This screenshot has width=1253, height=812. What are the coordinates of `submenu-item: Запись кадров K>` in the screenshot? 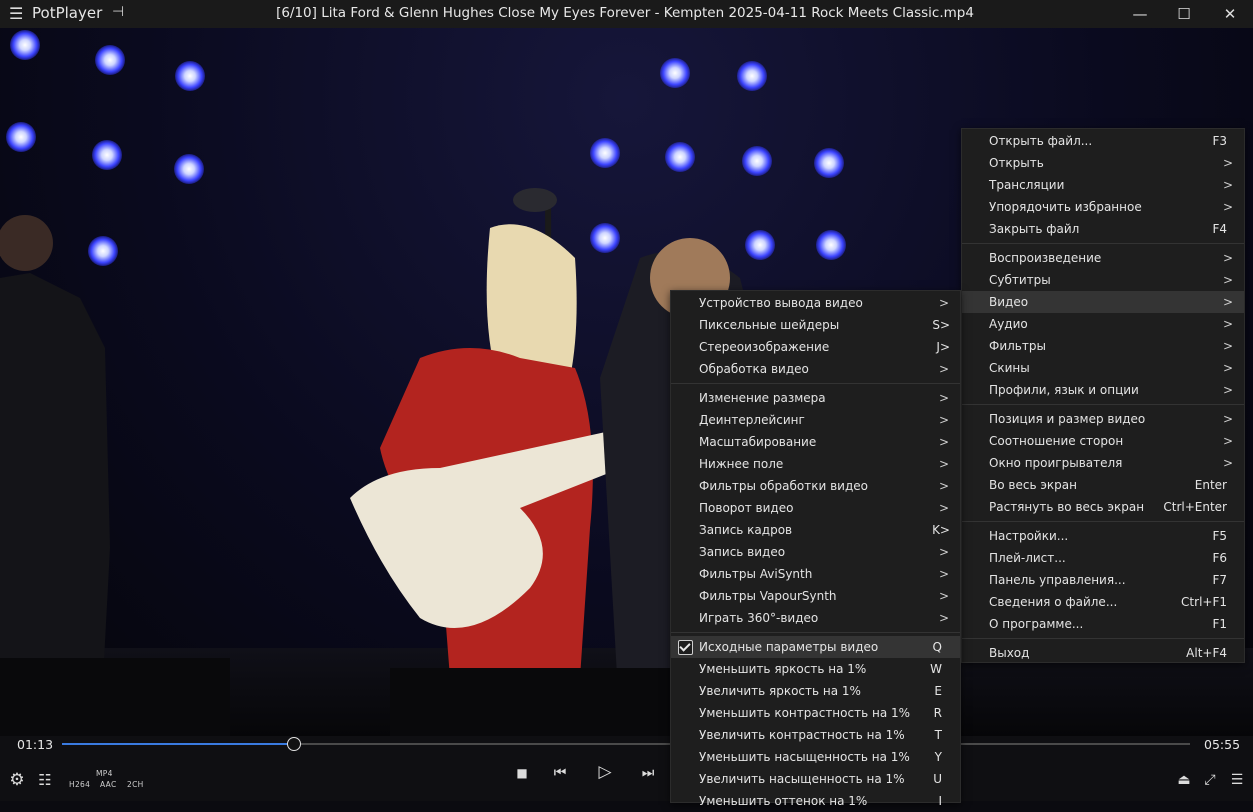 It's located at (815, 530).